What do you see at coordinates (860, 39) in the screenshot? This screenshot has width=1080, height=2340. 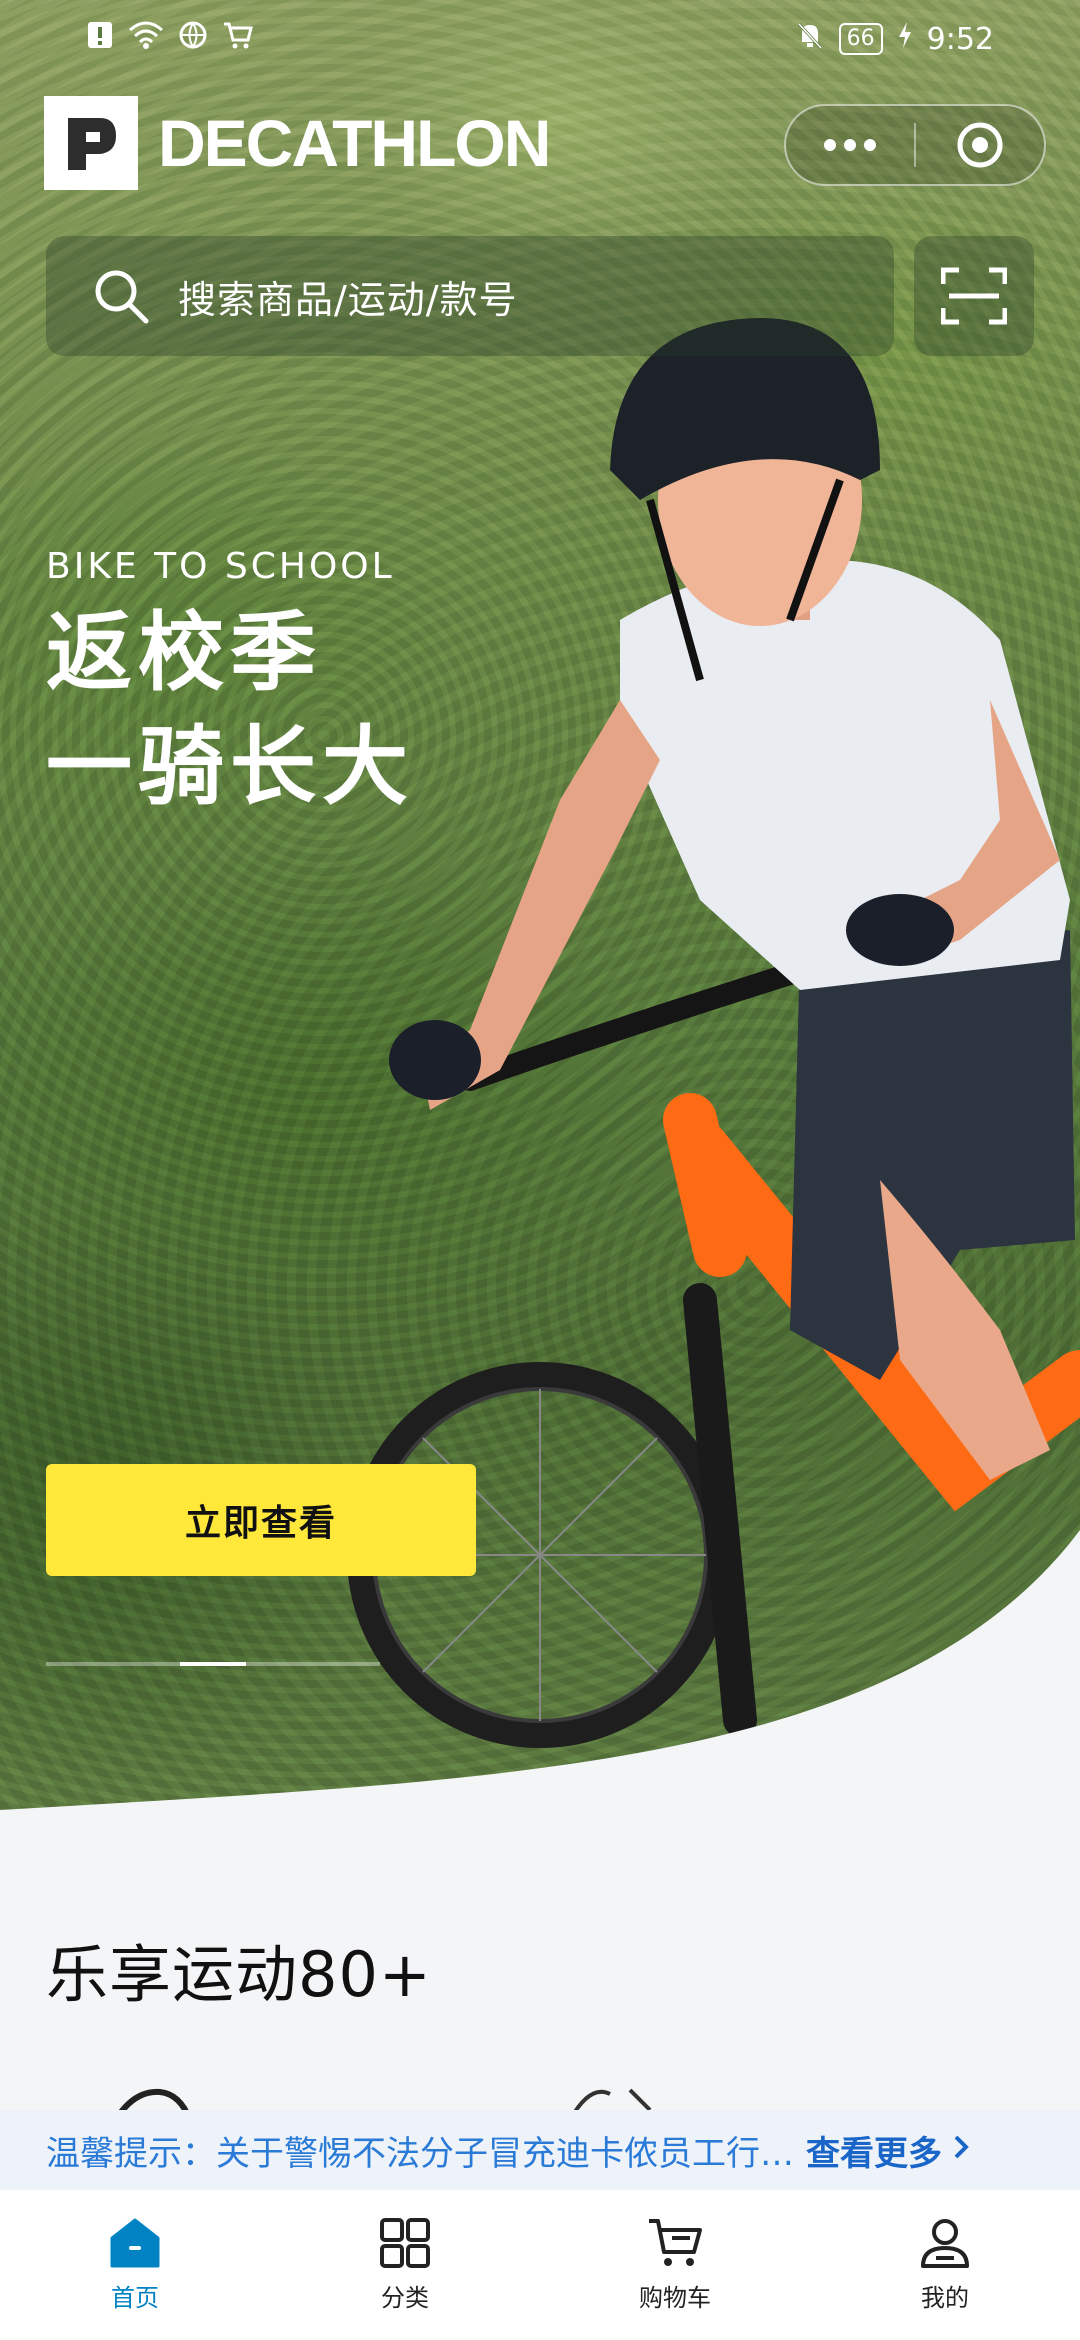 I see `battery-indicator: 66` at bounding box center [860, 39].